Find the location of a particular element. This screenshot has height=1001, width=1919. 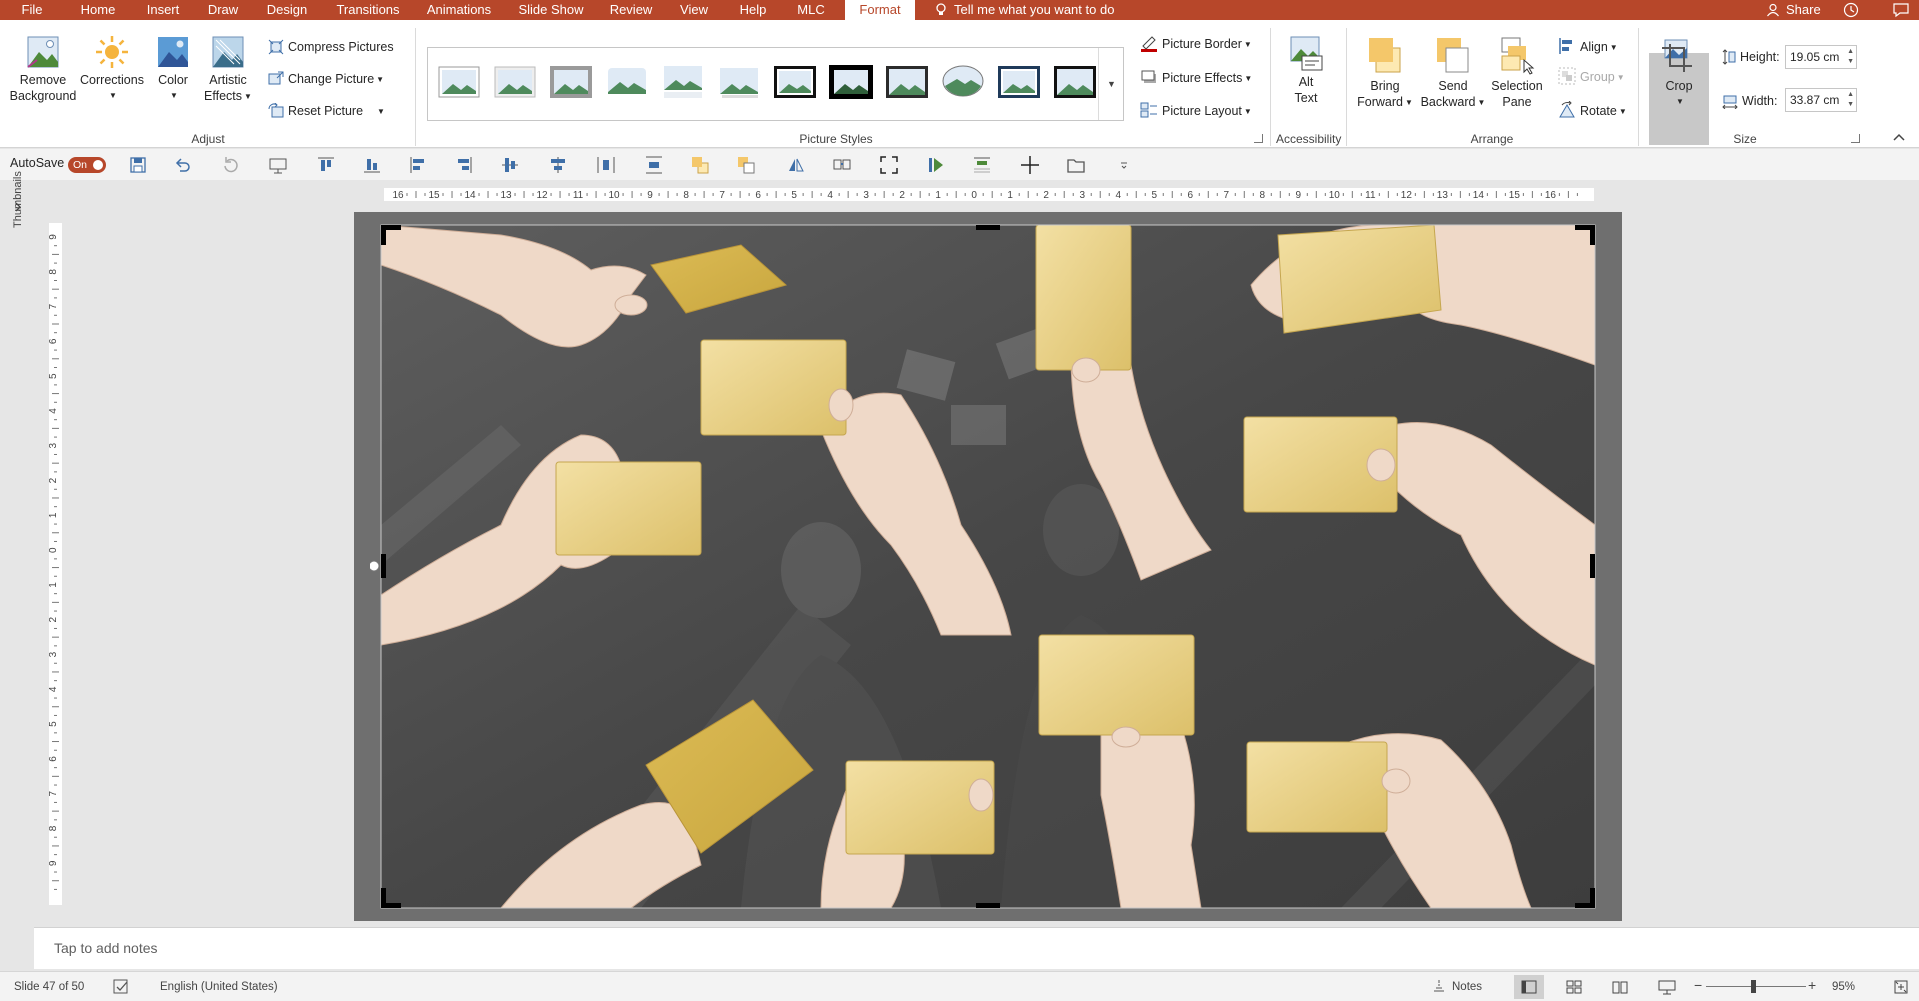

history-icon is located at coordinates (1851, 10).